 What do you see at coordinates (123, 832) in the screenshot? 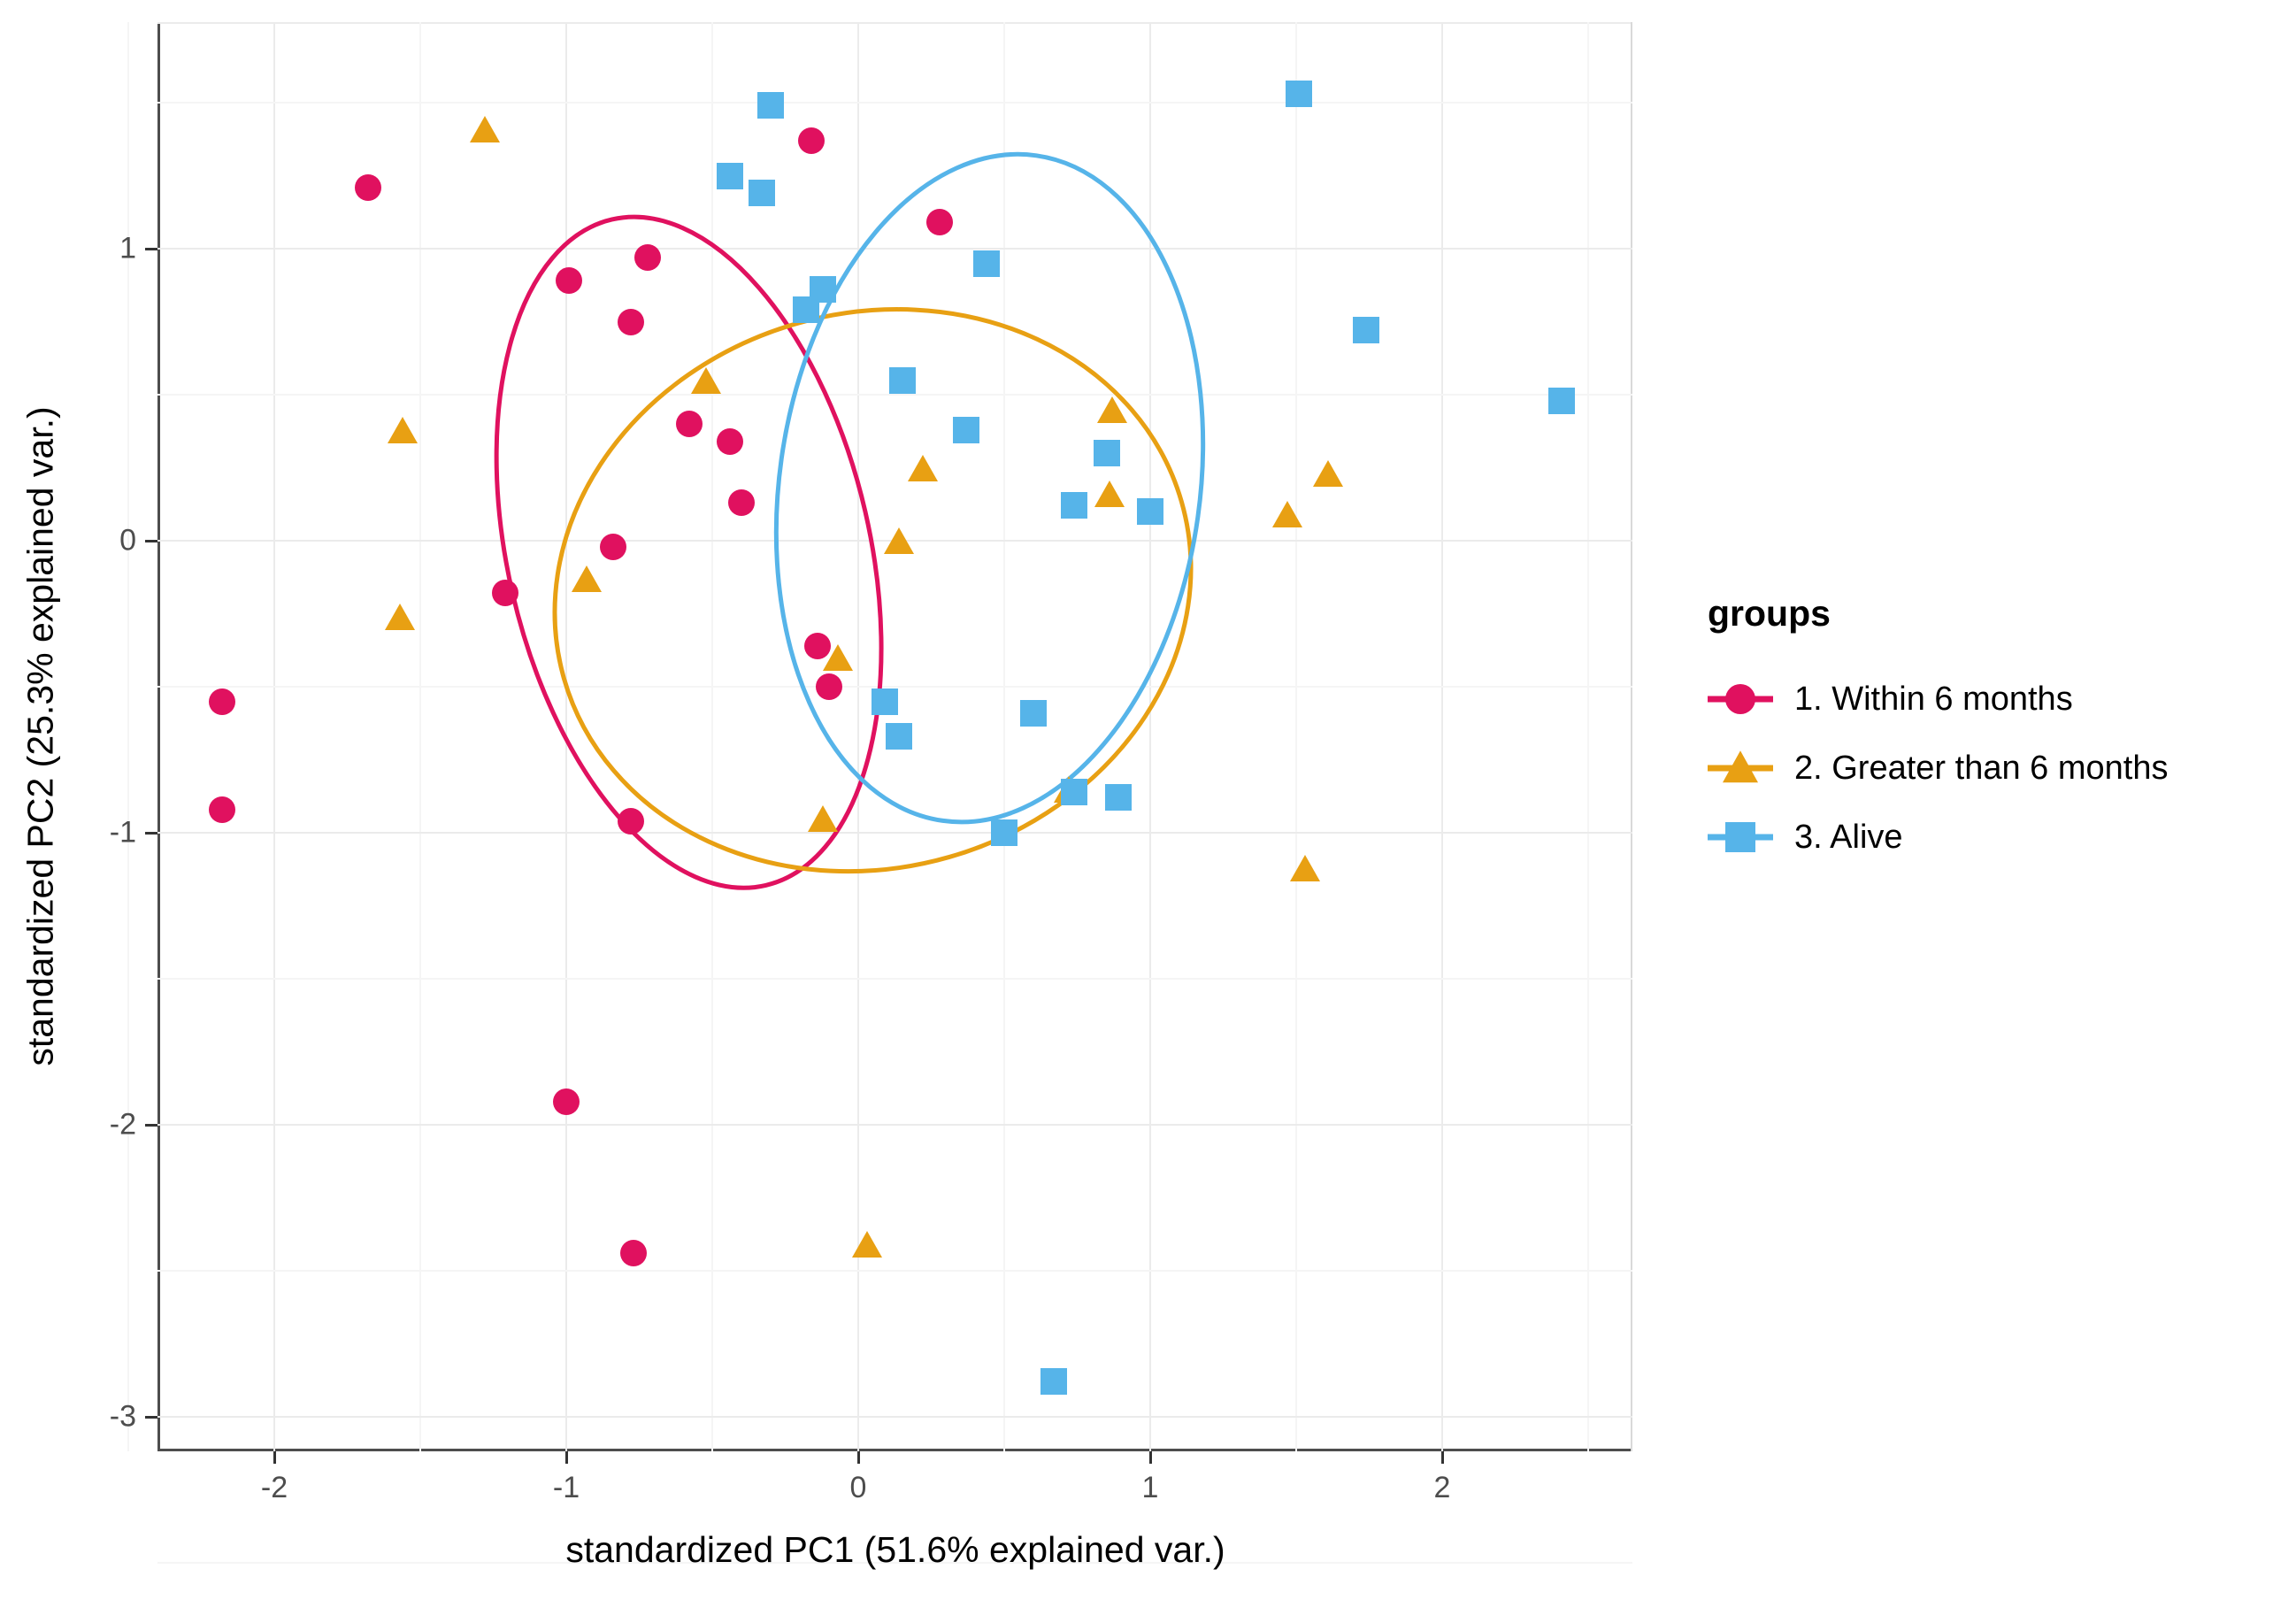
I see `y-tick-label: -1` at bounding box center [123, 832].